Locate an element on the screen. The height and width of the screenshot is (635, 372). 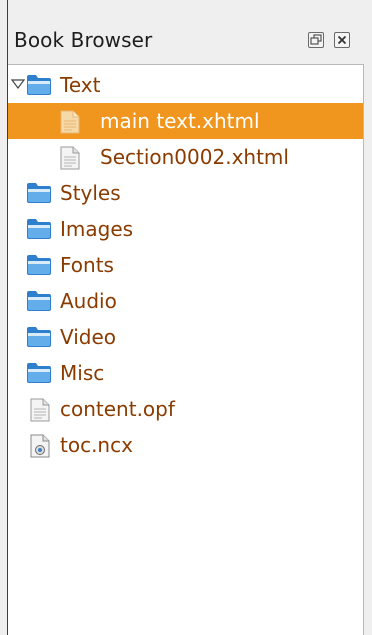
tree-item-fonts-folder: Fonts is located at coordinates (185, 265).